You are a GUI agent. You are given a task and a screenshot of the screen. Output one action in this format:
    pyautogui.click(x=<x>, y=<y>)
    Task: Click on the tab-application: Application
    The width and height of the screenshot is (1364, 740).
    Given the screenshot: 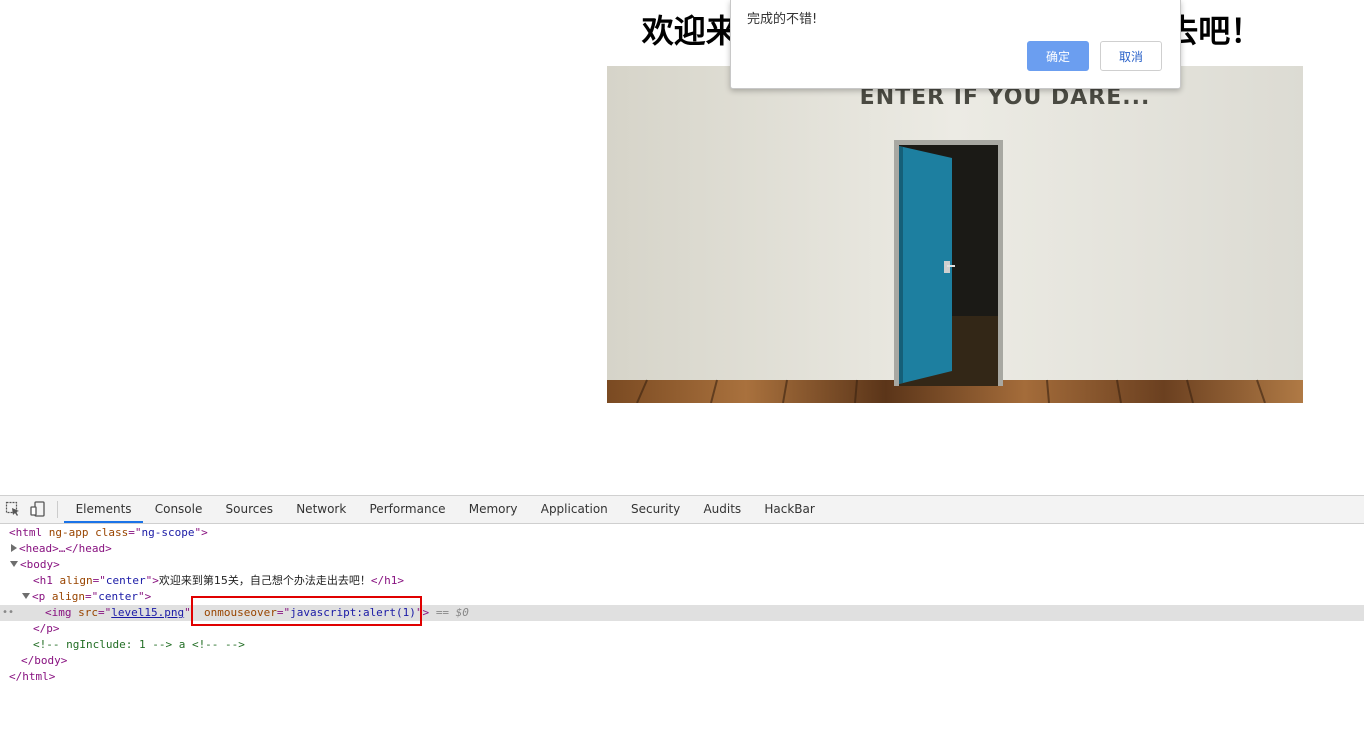 What is the action you would take?
    pyautogui.click(x=574, y=509)
    